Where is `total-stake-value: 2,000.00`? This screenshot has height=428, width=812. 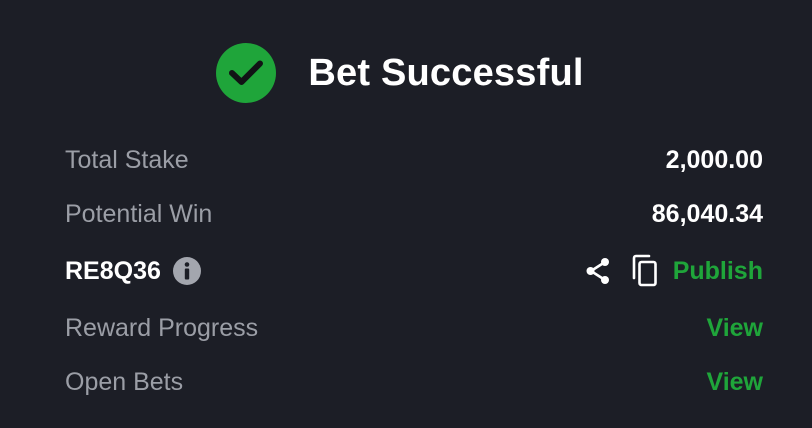 total-stake-value: 2,000.00 is located at coordinates (714, 159).